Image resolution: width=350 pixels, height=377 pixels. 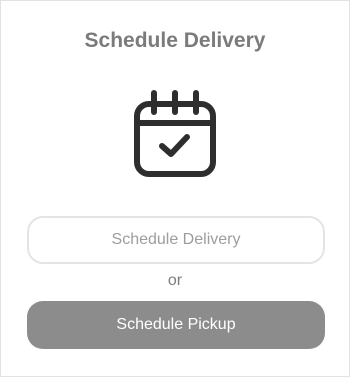 What do you see at coordinates (176, 325) in the screenshot?
I see `schedule-pickup-button: Schedule Pickup` at bounding box center [176, 325].